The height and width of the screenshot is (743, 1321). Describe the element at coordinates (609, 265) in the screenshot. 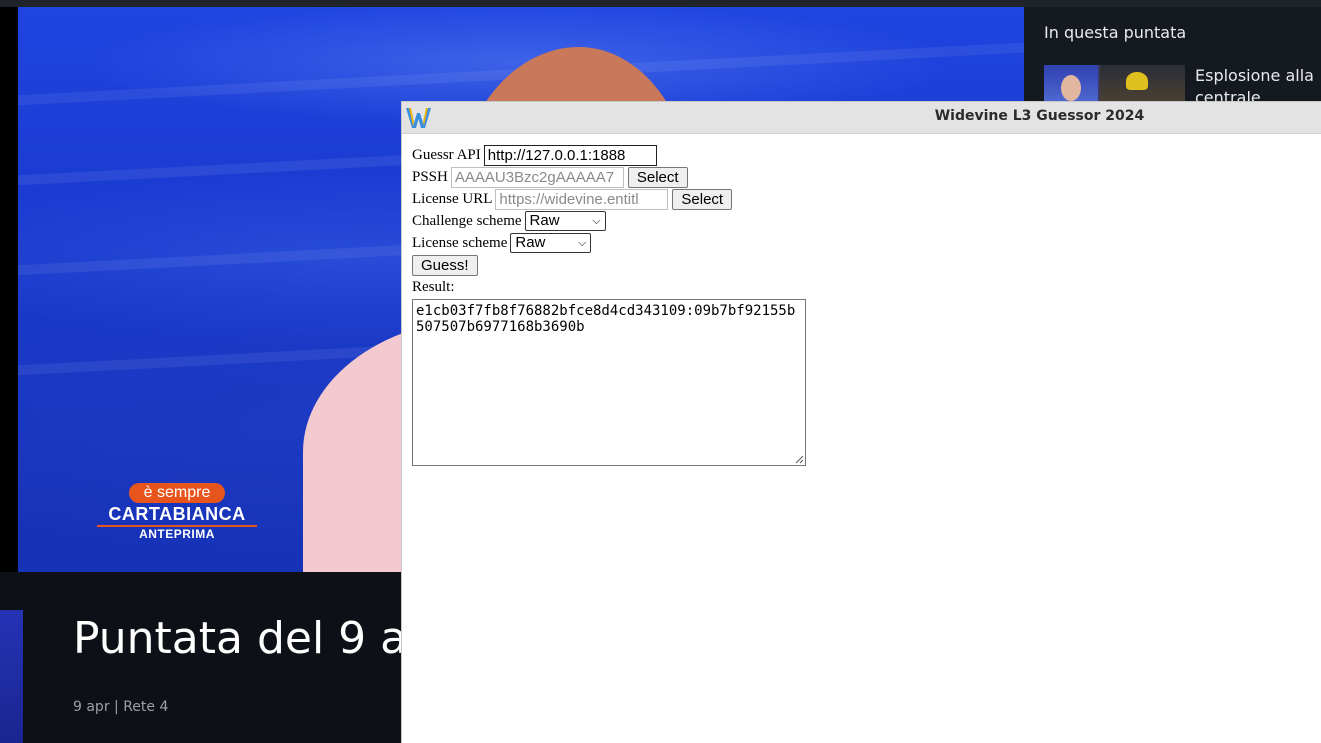

I see `guess-row: Guess!` at that location.